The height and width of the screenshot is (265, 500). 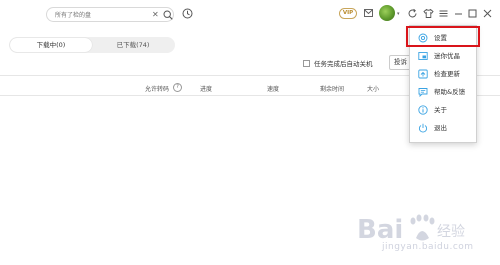 I want to click on vip-badge: VIP, so click(x=348, y=13).